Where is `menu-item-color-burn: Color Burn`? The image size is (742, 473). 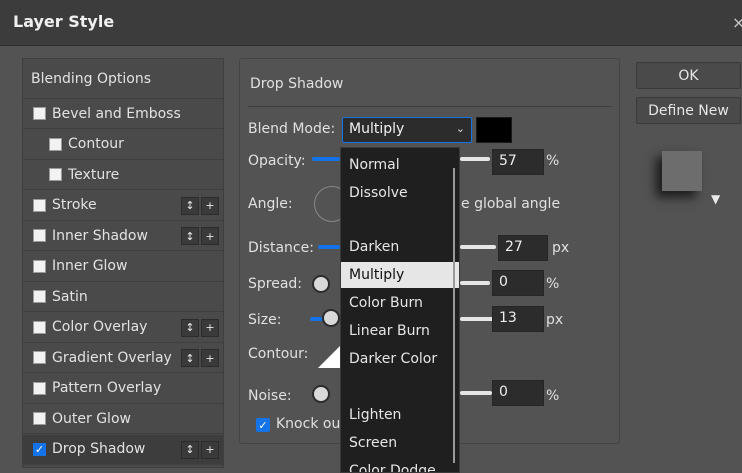
menu-item-color-burn: Color Burn is located at coordinates (400, 303).